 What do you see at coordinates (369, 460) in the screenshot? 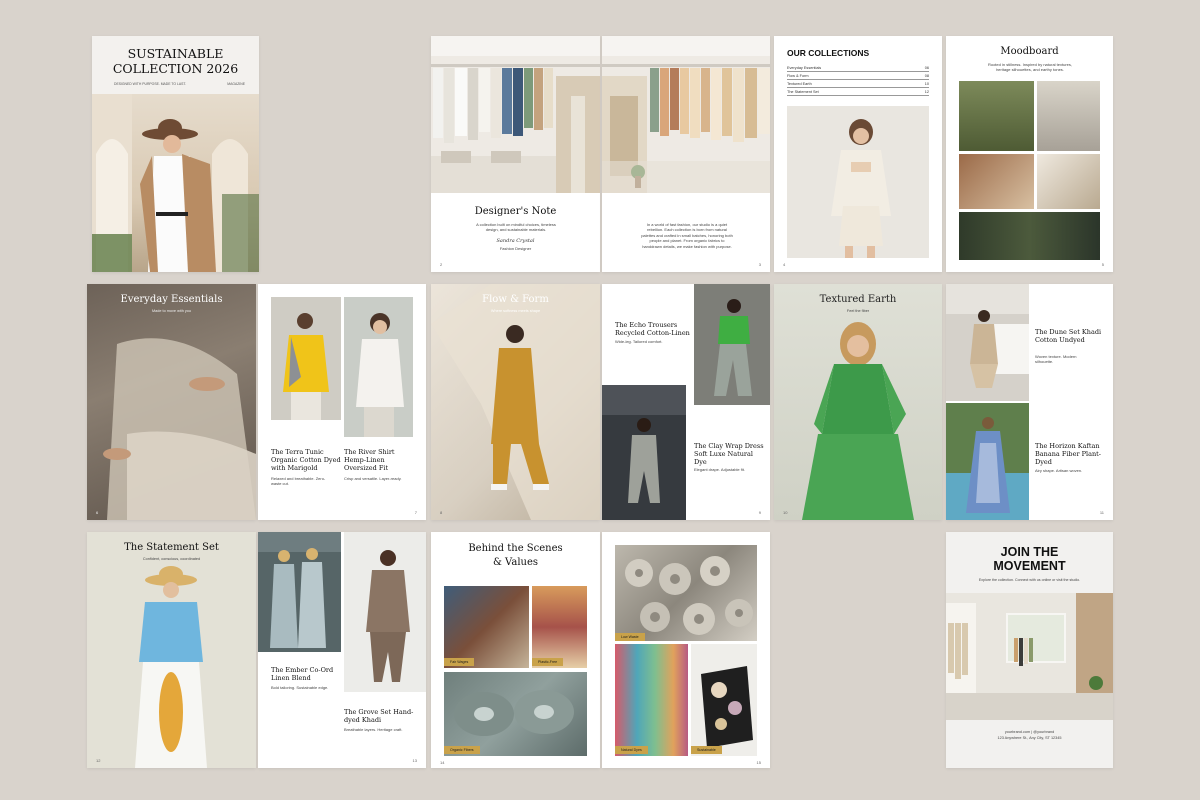
I see `river-shirt-title: The River Shirt Hemp-Linen Oversized Fit` at bounding box center [369, 460].